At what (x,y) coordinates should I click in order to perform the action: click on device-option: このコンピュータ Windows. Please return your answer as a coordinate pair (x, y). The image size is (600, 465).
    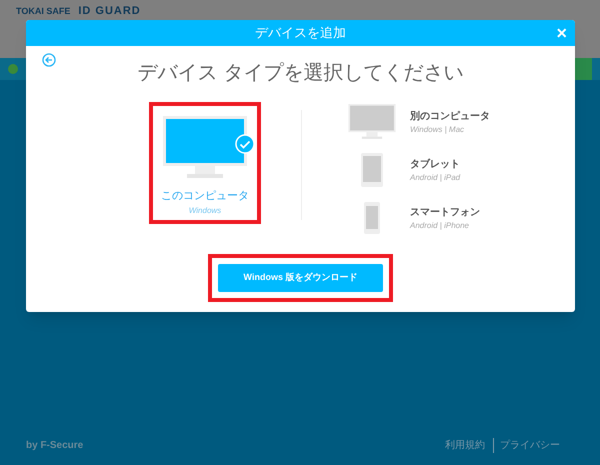
    Looking at the image, I should click on (205, 163).